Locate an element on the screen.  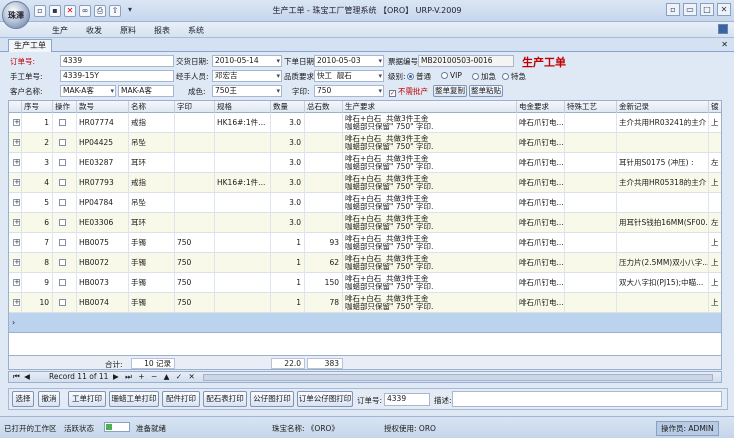
menu-production: 生产 is located at coordinates (60, 30).